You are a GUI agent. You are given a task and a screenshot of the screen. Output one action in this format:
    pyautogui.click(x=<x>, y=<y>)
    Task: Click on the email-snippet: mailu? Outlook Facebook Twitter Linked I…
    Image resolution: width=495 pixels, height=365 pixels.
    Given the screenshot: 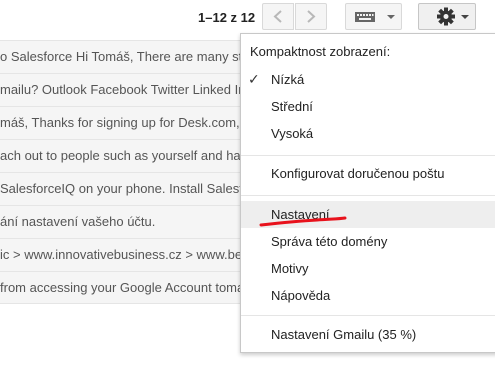 What is the action you would take?
    pyautogui.click(x=123, y=89)
    